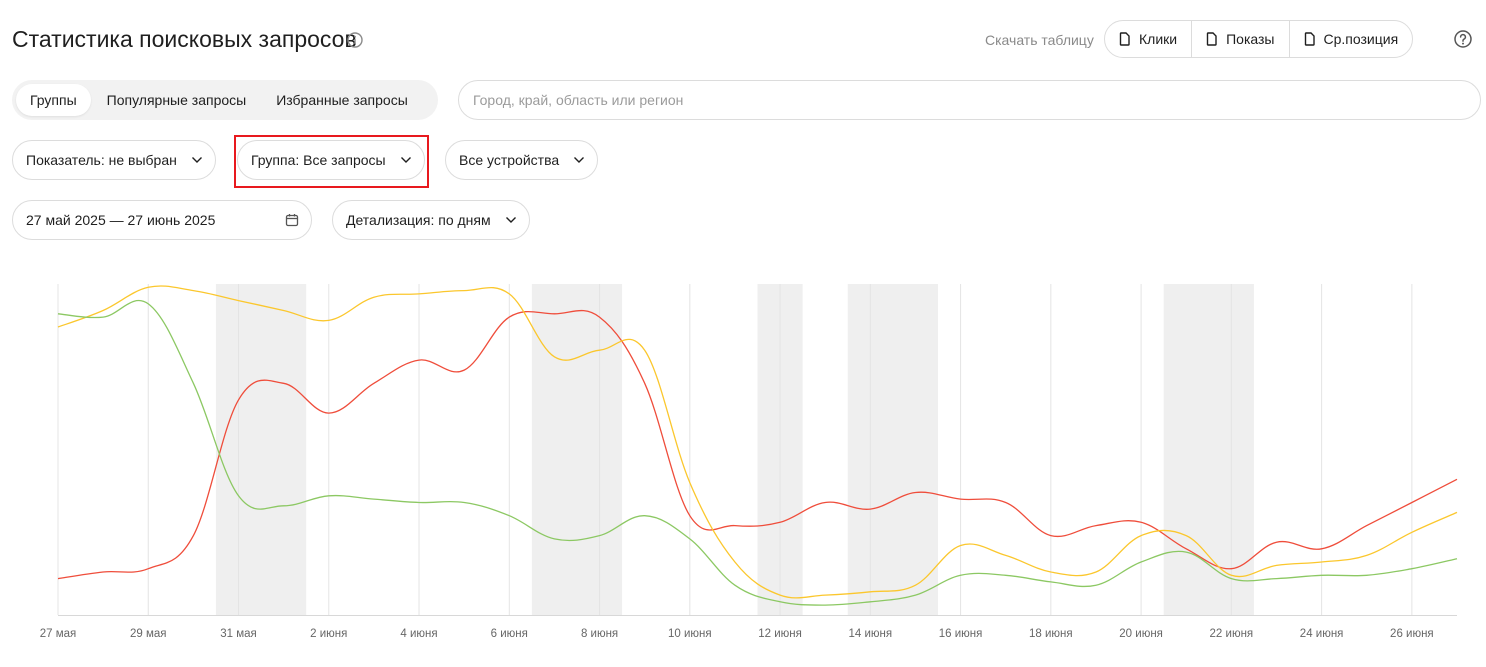 The width and height of the screenshot is (1486, 667). Describe the element at coordinates (1141, 634) in the screenshot. I see `x-tick-label: 20 июня` at that location.